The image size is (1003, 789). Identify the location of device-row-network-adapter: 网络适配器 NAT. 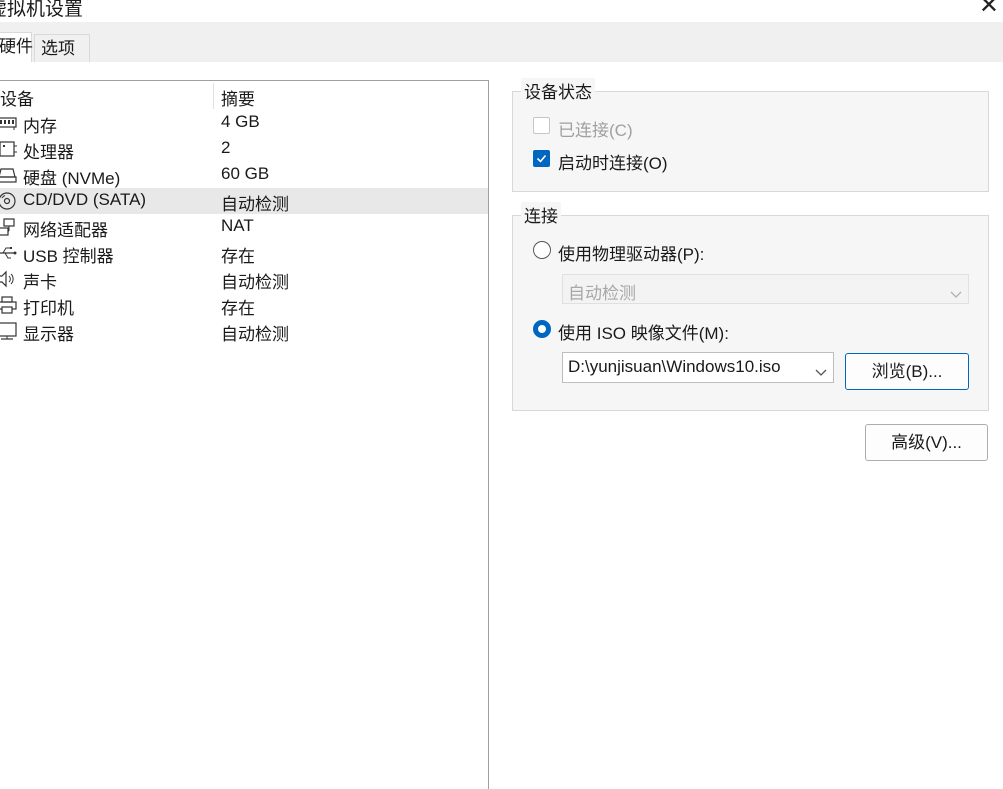
(244, 227).